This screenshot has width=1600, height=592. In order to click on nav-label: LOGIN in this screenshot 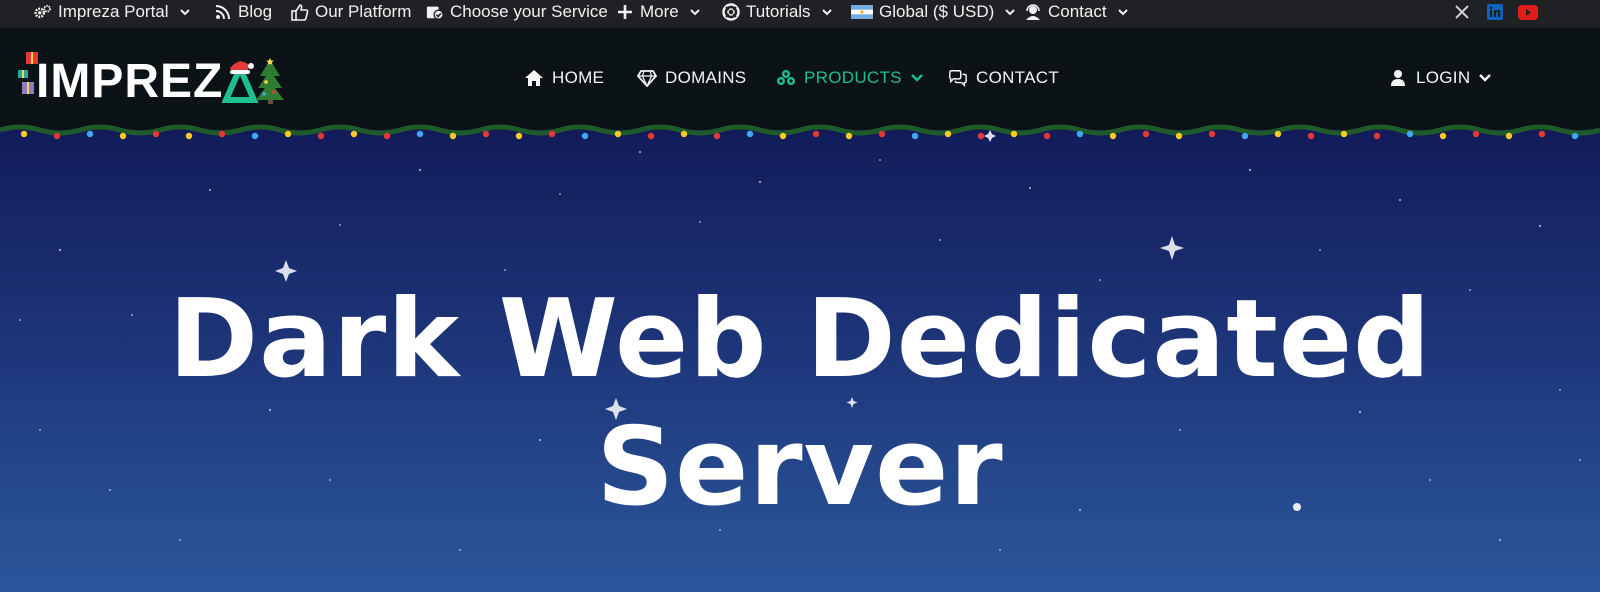, I will do `click(1443, 77)`.